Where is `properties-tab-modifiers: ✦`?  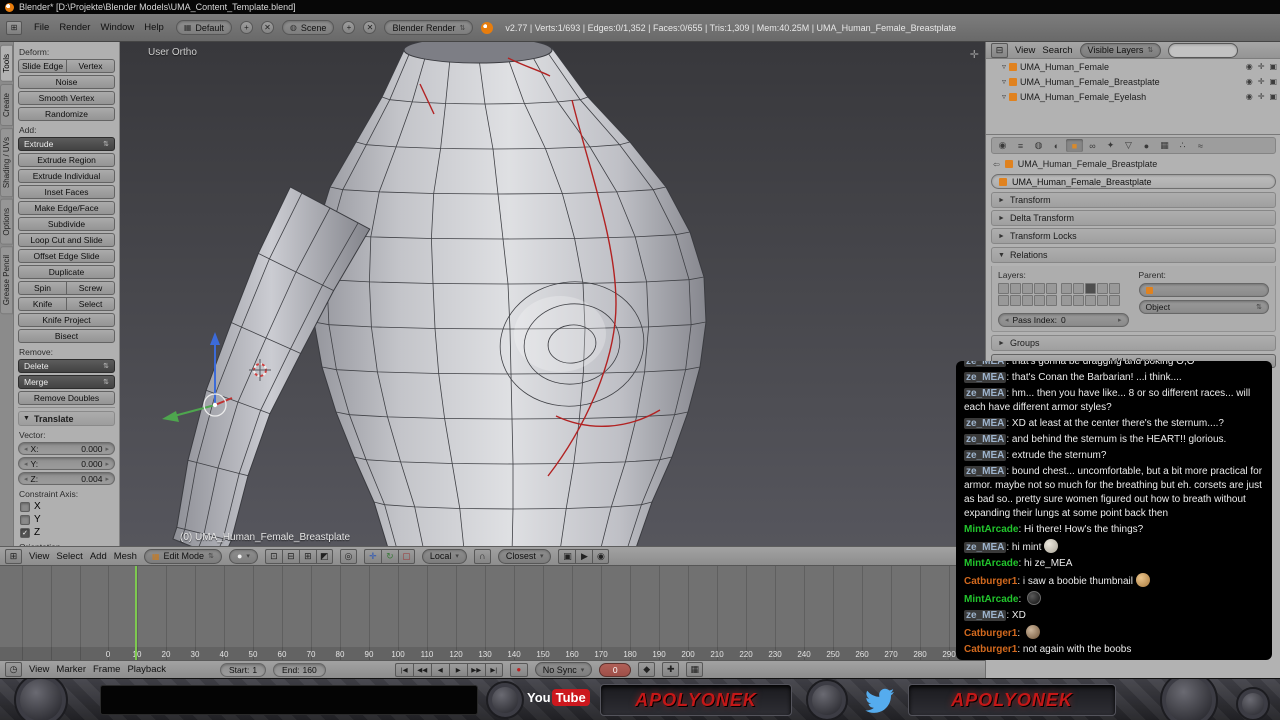 properties-tab-modifiers: ✦ is located at coordinates (1110, 145).